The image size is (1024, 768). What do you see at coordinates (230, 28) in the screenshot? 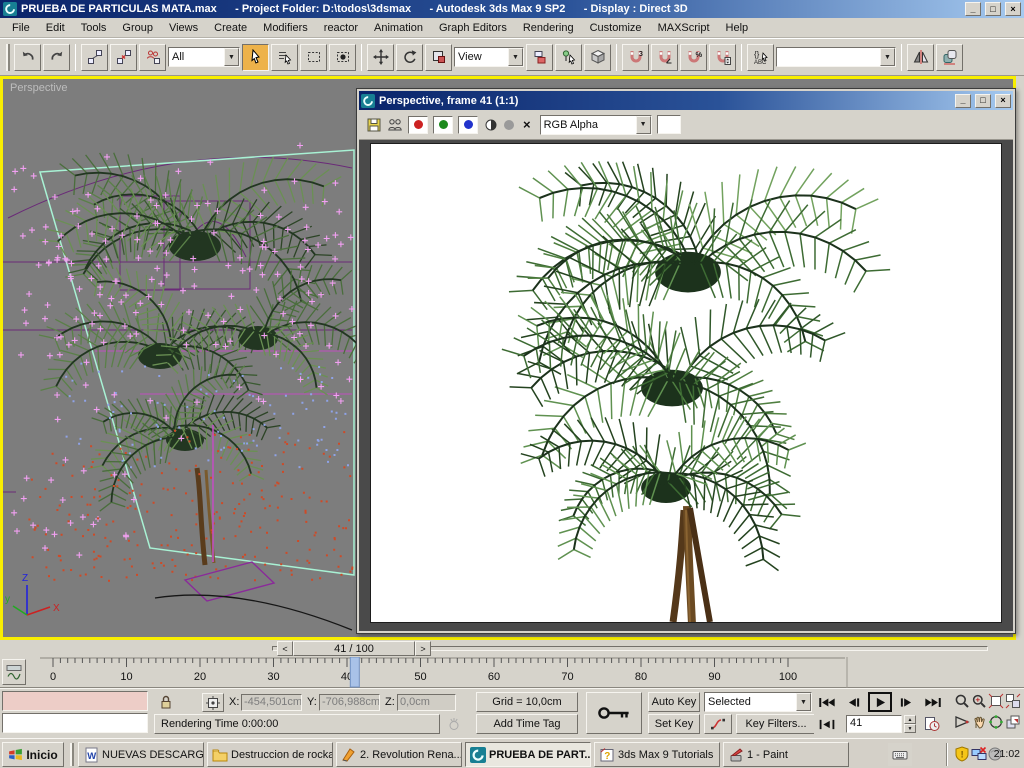
I see `menu-create: Create` at bounding box center [230, 28].